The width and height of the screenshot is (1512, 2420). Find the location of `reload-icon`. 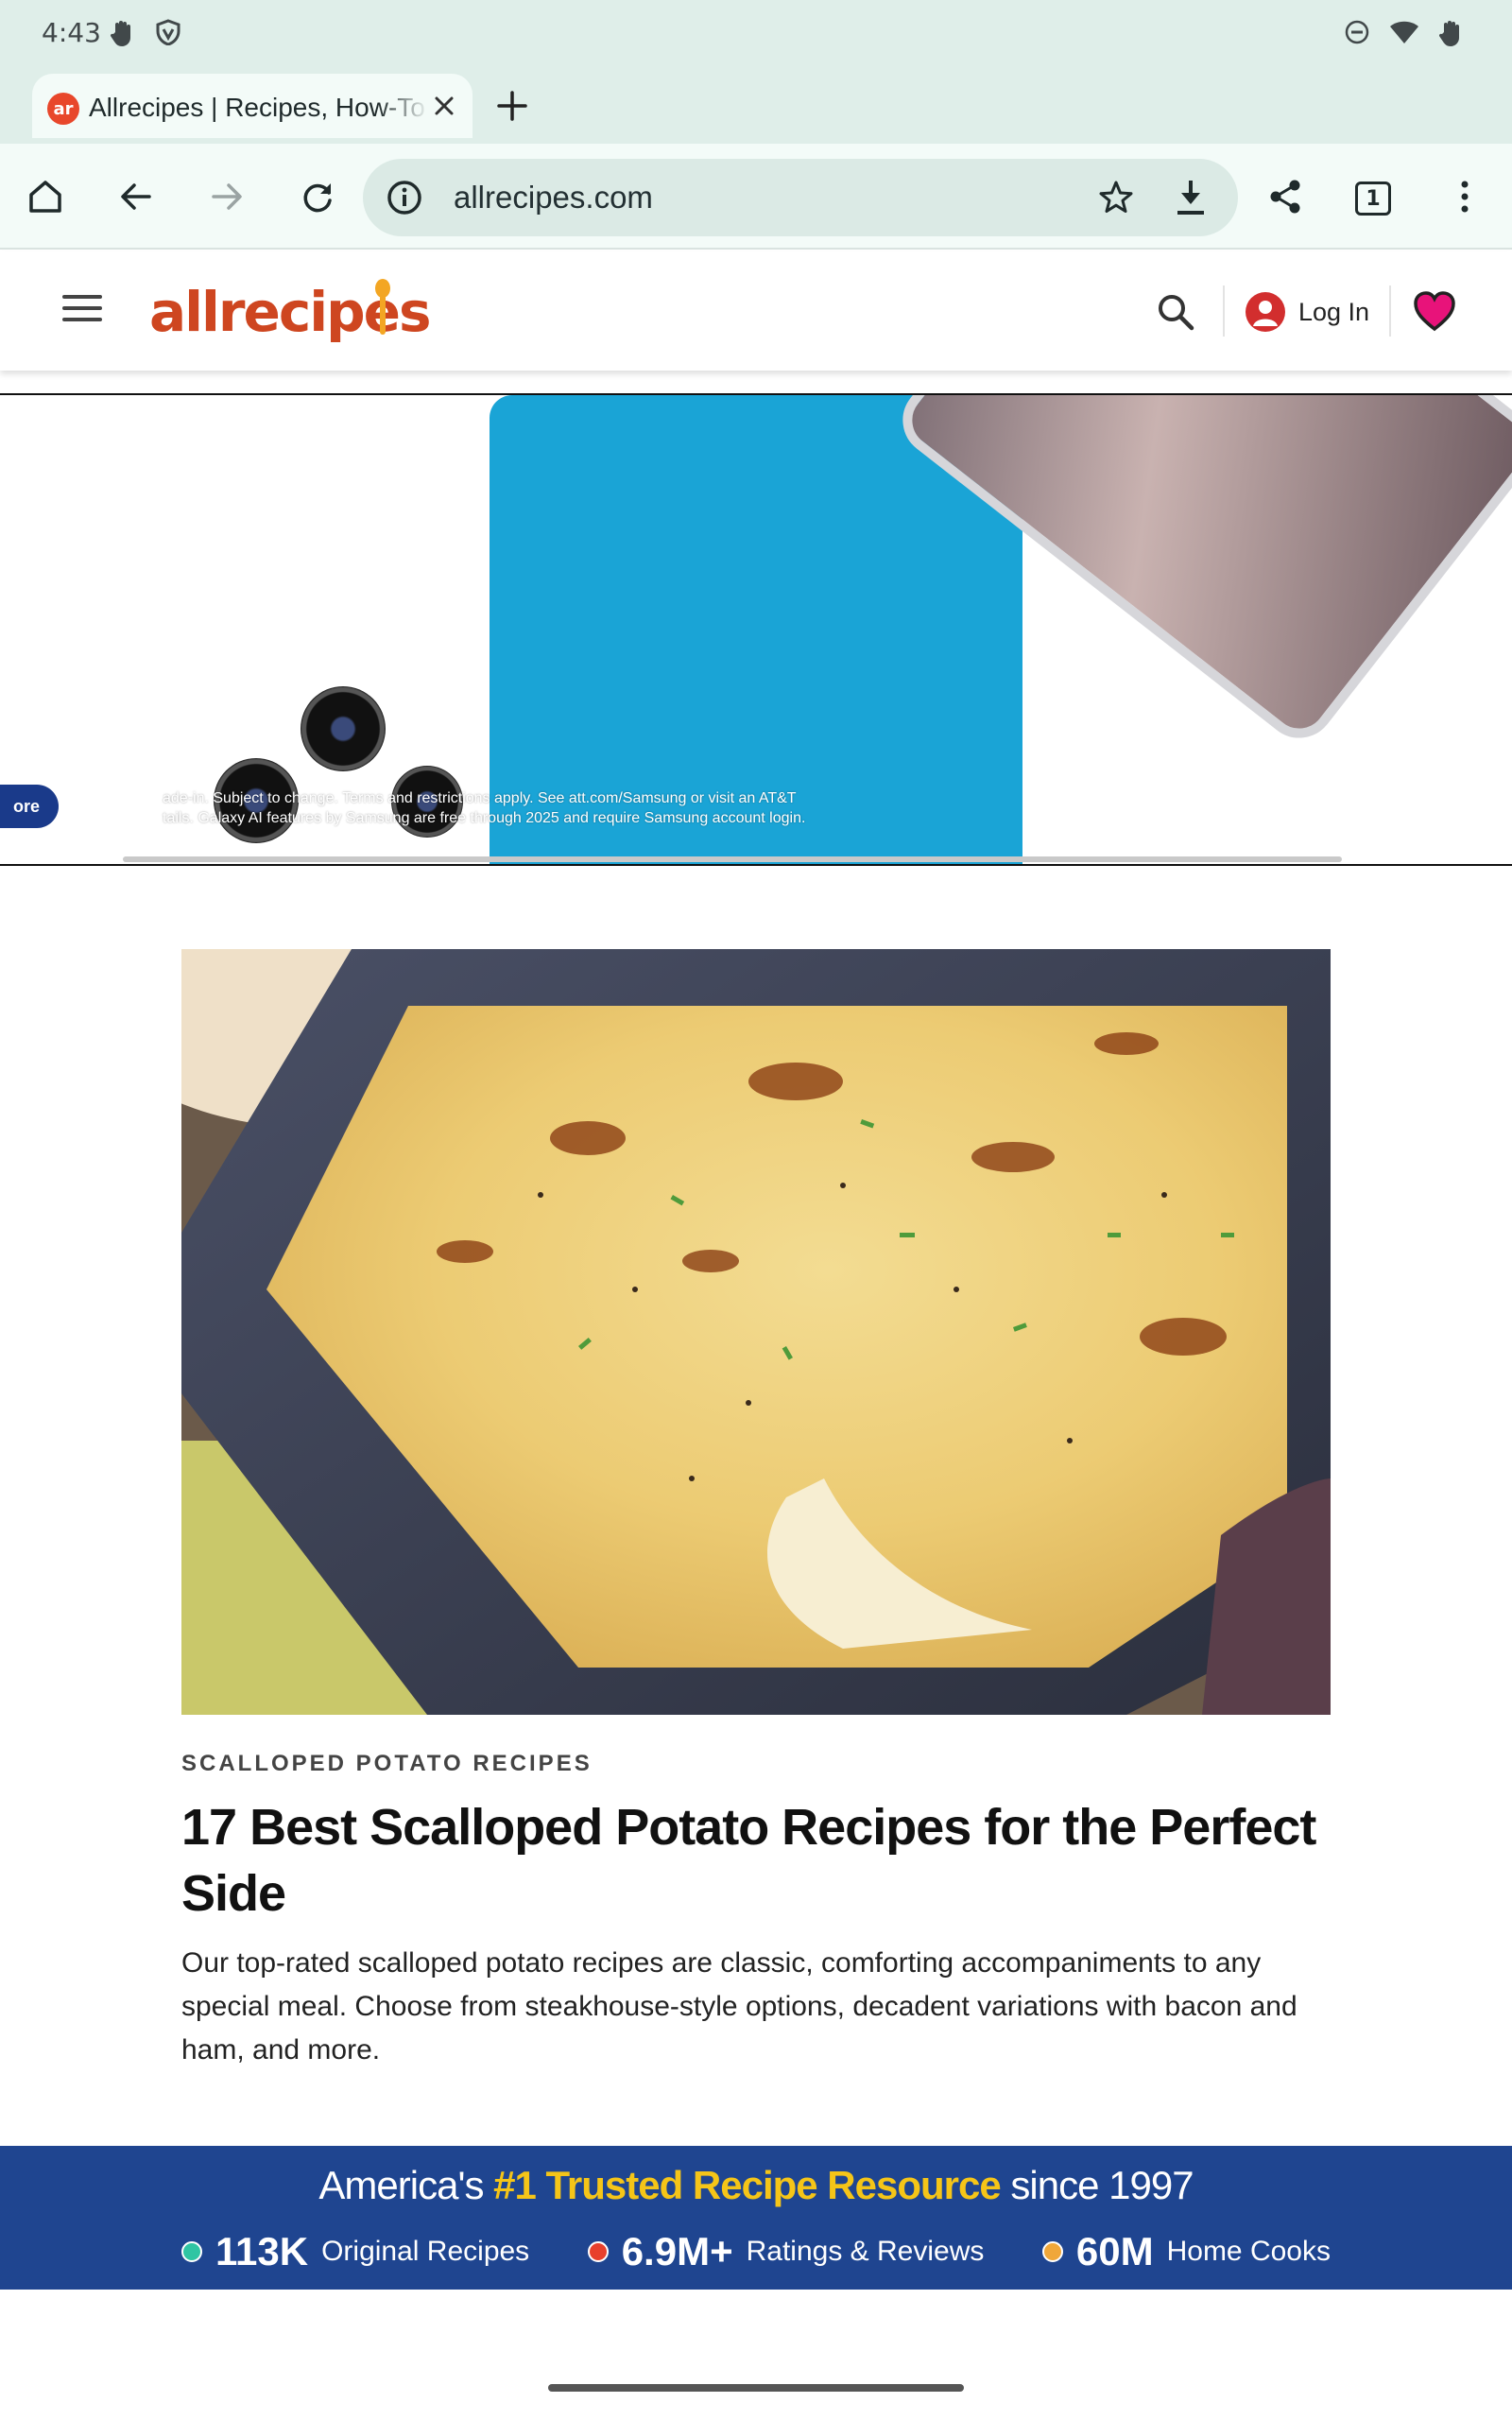

reload-icon is located at coordinates (317, 198).